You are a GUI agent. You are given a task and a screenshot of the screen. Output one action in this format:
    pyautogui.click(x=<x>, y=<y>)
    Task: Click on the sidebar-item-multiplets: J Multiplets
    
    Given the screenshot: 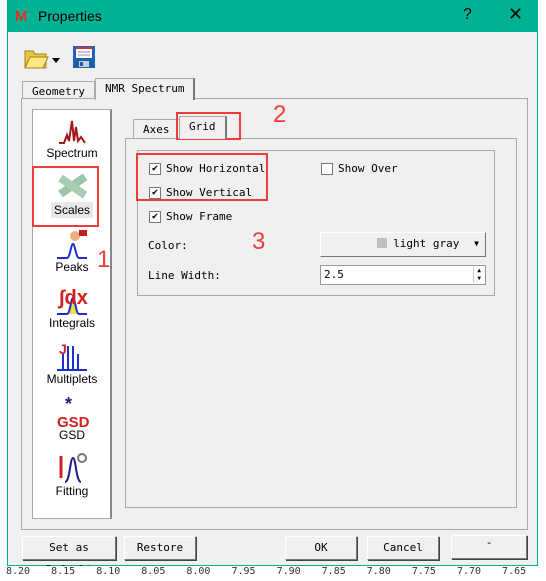 What is the action you would take?
    pyautogui.click(x=72, y=362)
    